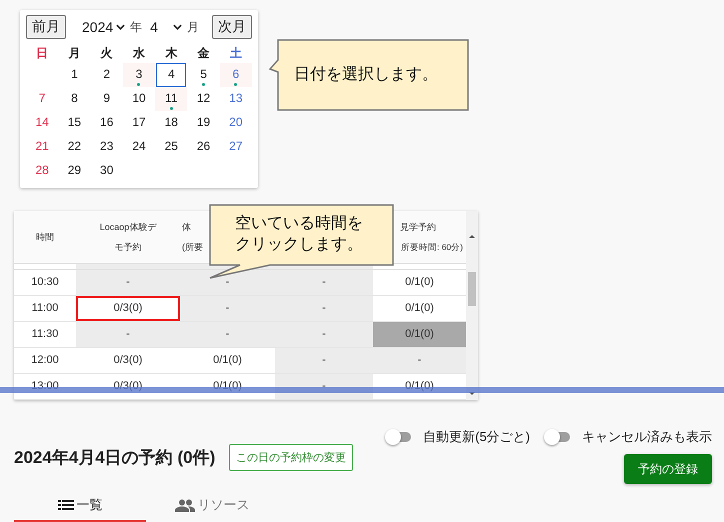  Describe the element at coordinates (235, 53) in the screenshot. I see `weekday-label: 土` at that location.